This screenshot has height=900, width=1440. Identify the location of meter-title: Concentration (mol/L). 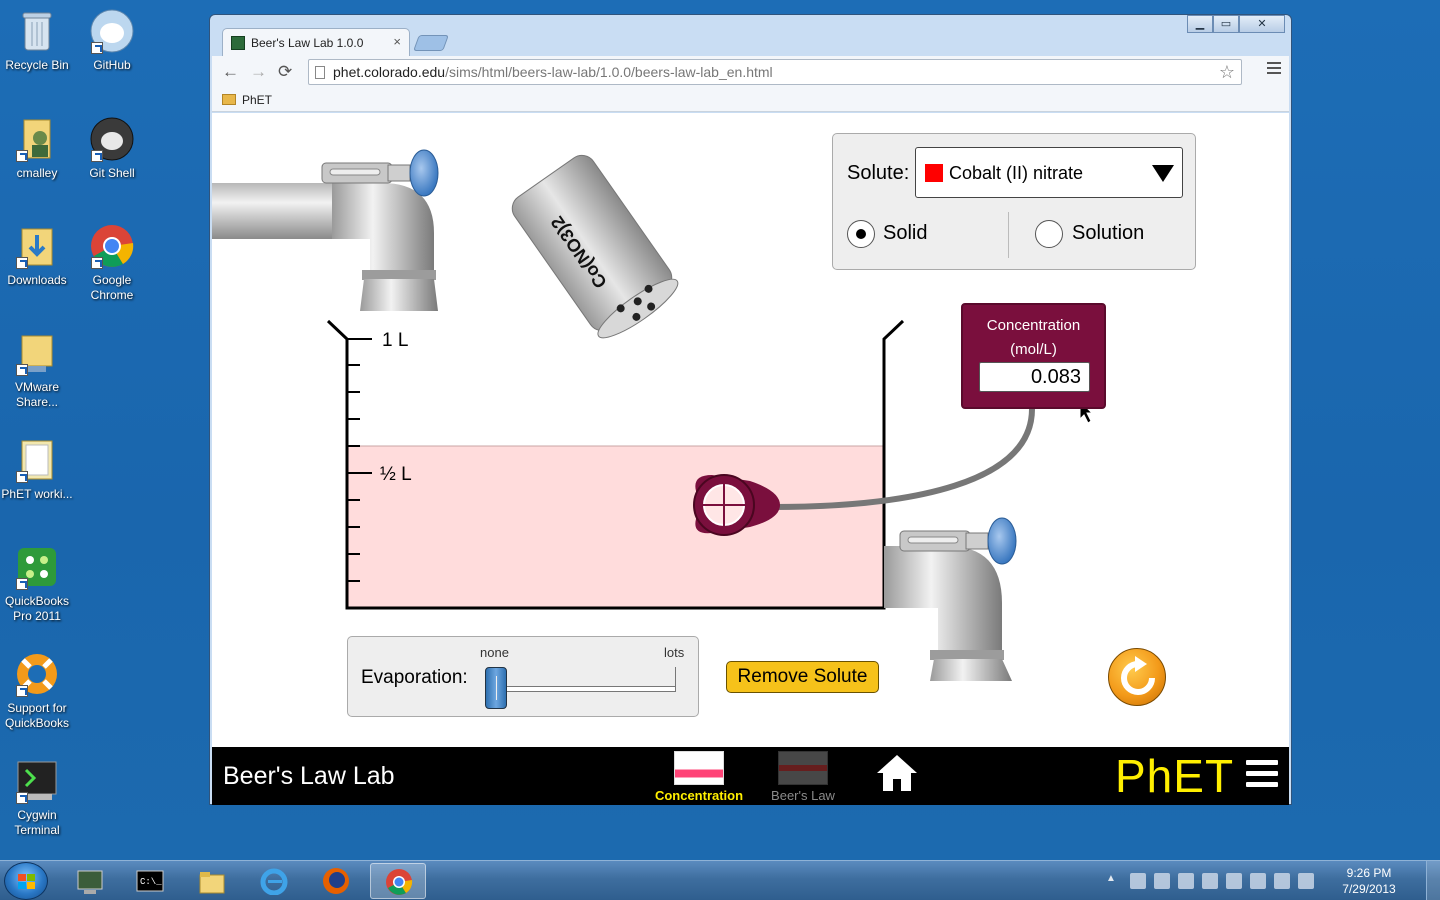
(1033, 338).